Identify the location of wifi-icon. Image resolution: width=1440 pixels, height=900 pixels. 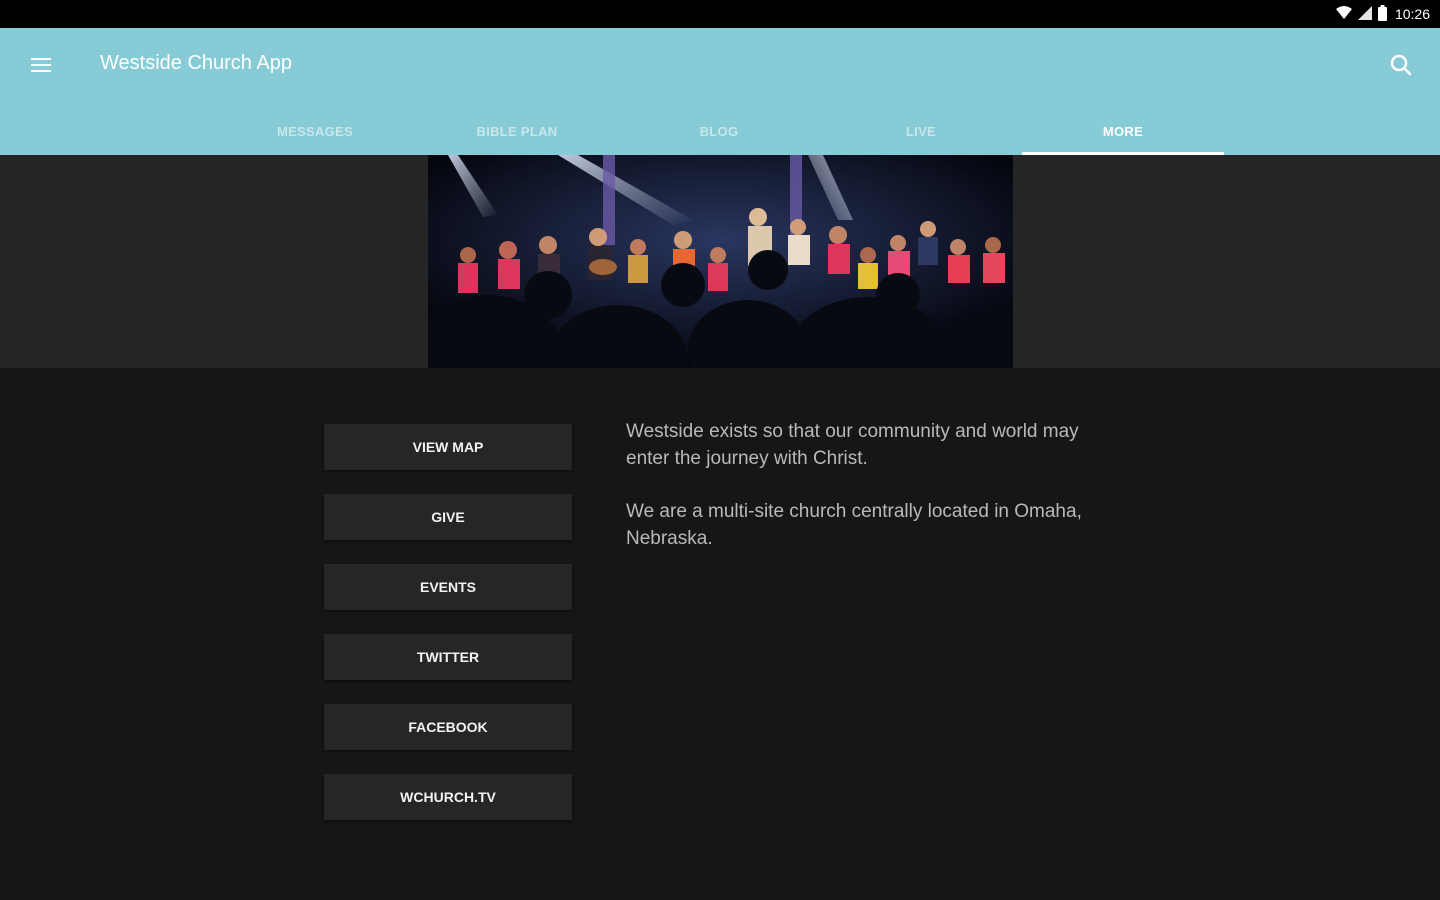
(1343, 14).